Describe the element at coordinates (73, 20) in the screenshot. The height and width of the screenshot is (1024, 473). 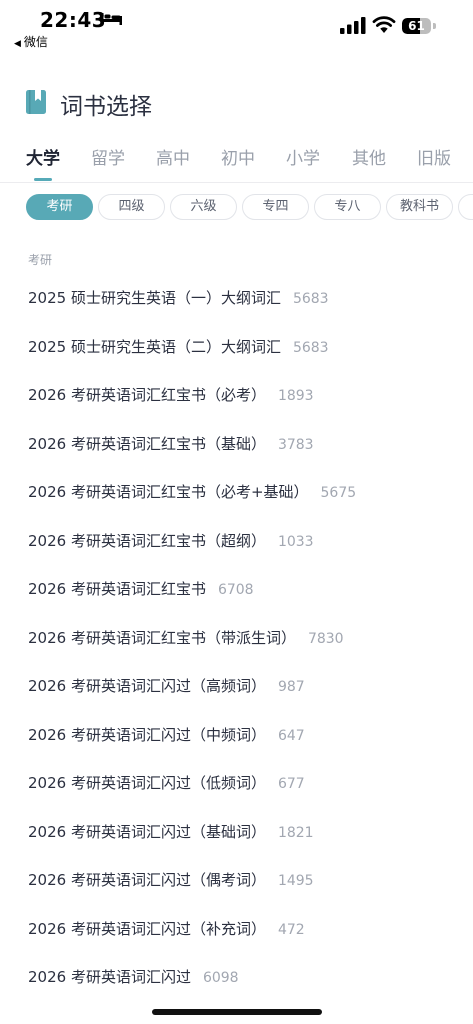
I see `clock: 22:43` at that location.